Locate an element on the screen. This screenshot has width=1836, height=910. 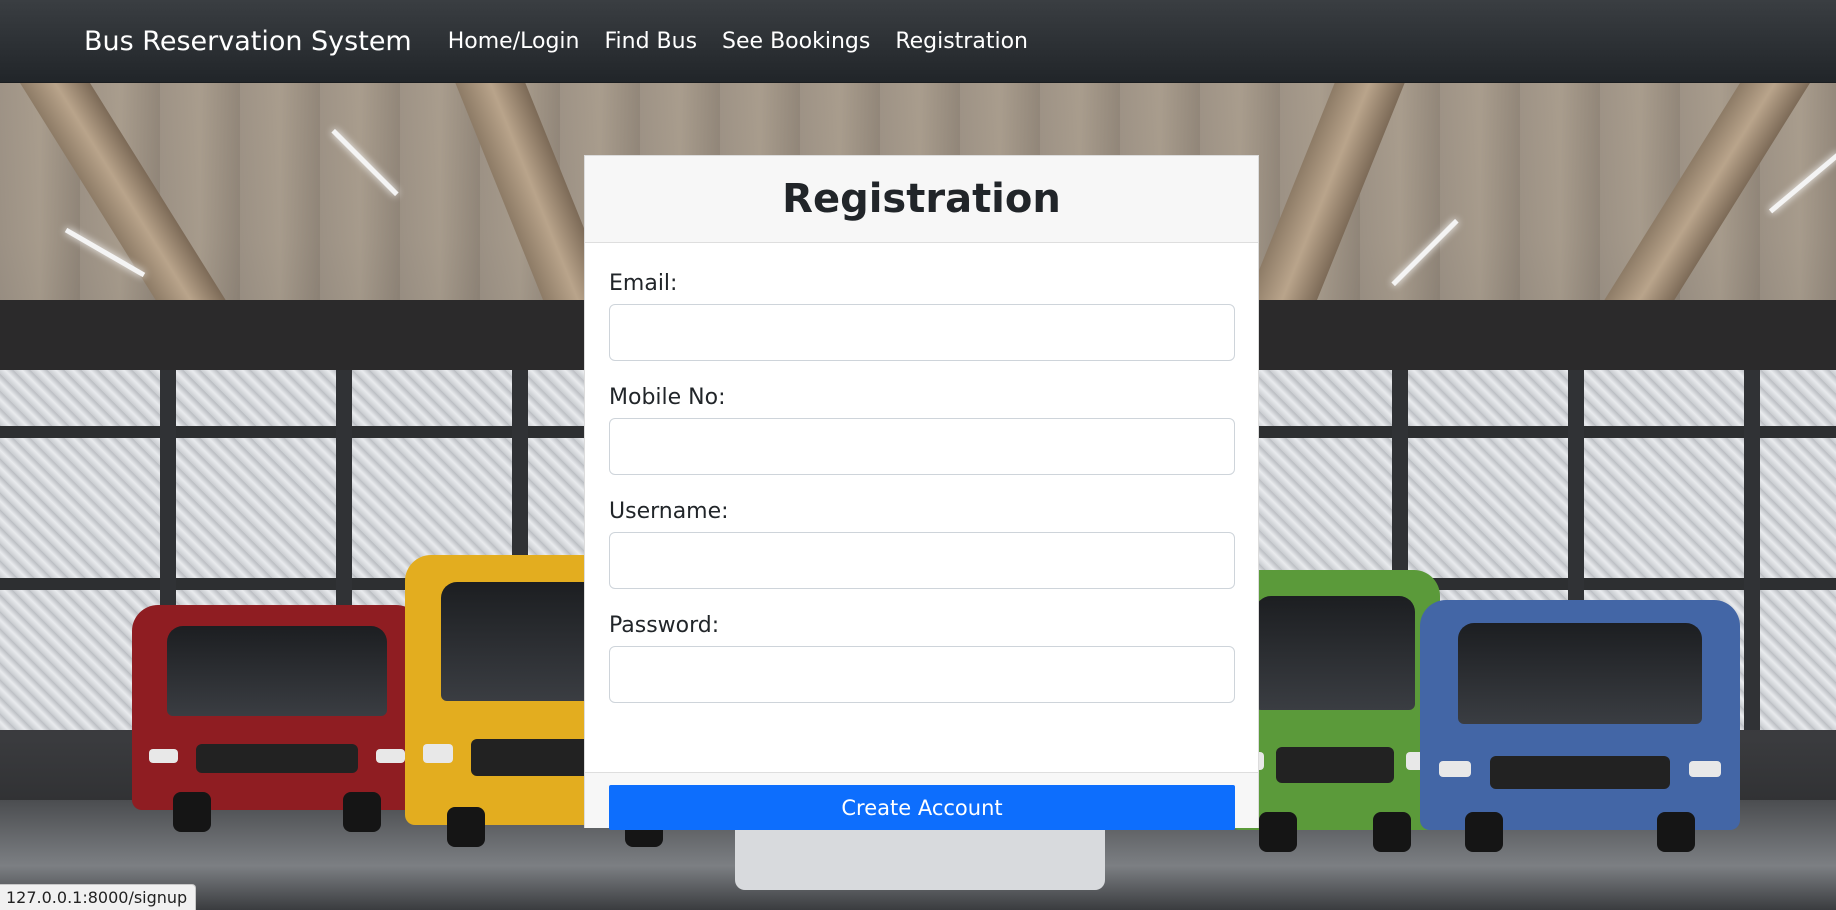
mobile-group: Mobile No: is located at coordinates (922, 430).